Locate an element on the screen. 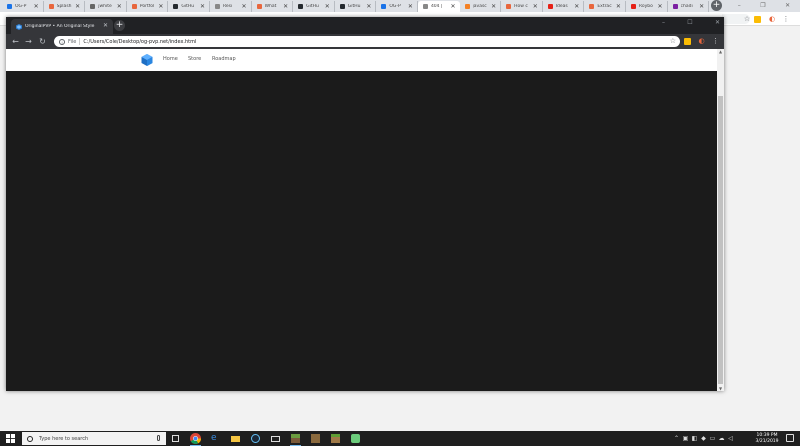 Image resolution: width=800 pixels, height=446 pixels. maximize-button: ☐ is located at coordinates (689, 22).